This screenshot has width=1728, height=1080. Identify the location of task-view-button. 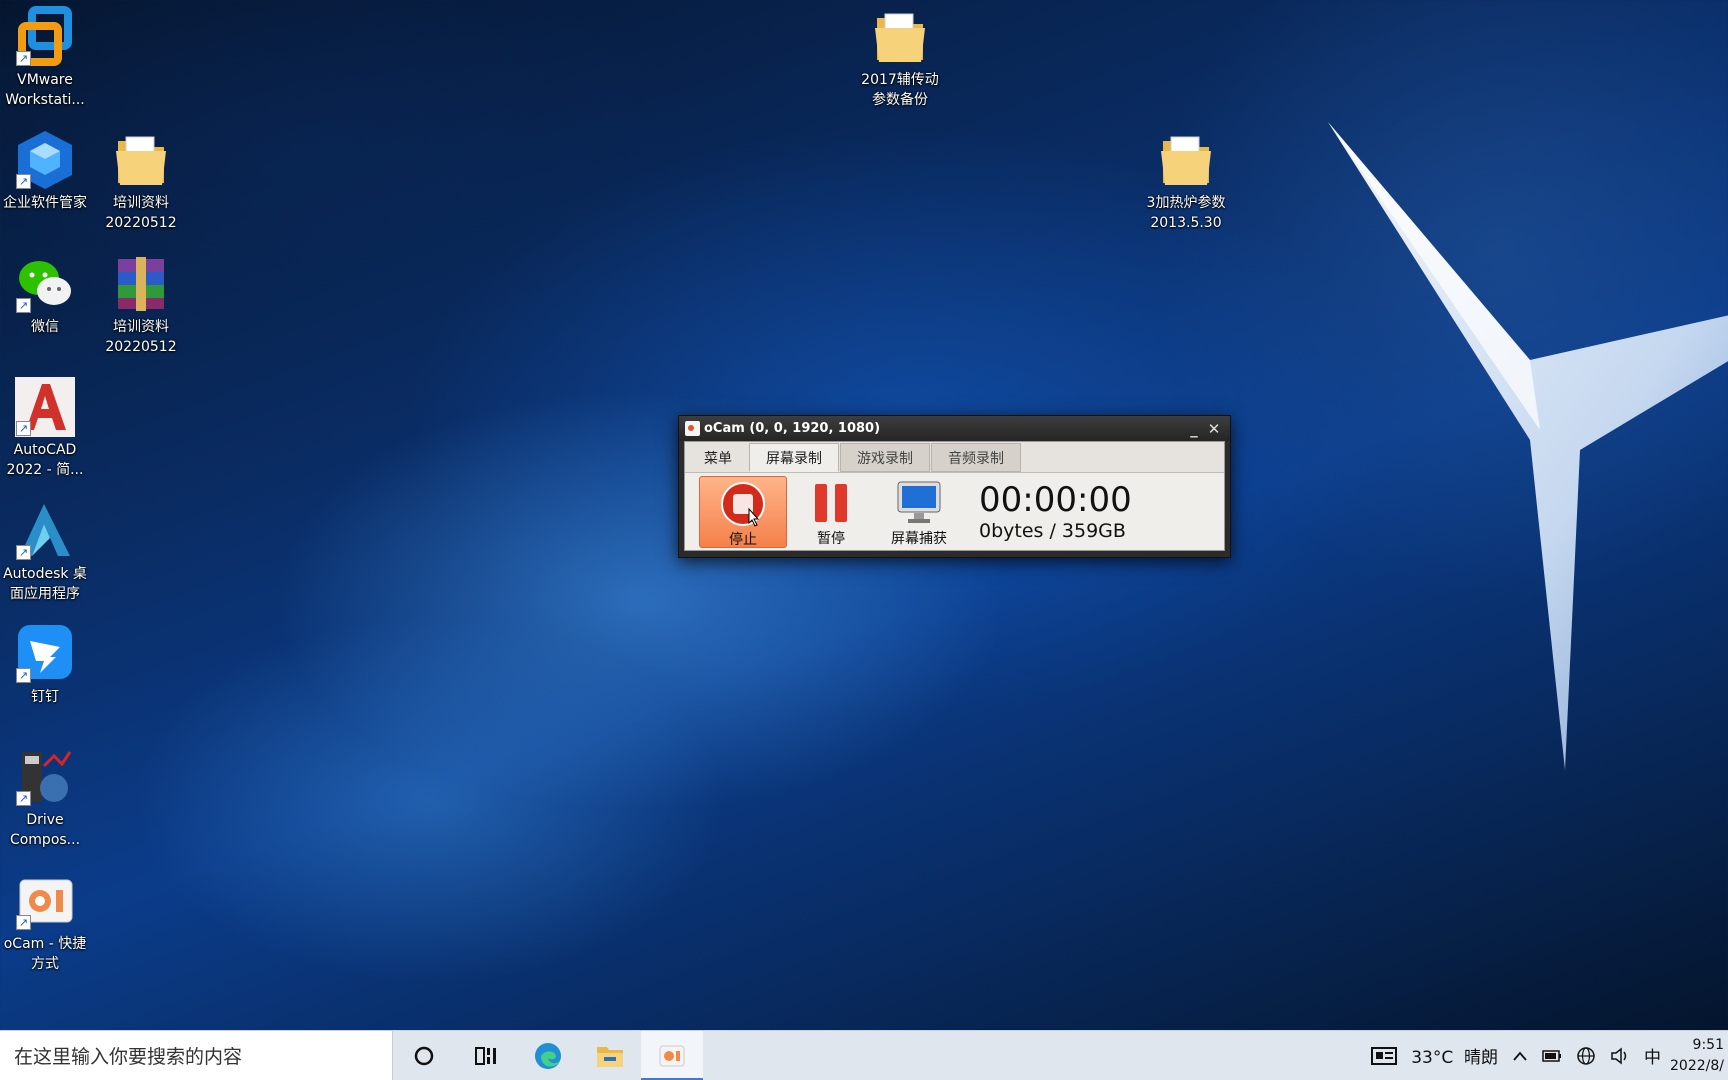
(486, 1055).